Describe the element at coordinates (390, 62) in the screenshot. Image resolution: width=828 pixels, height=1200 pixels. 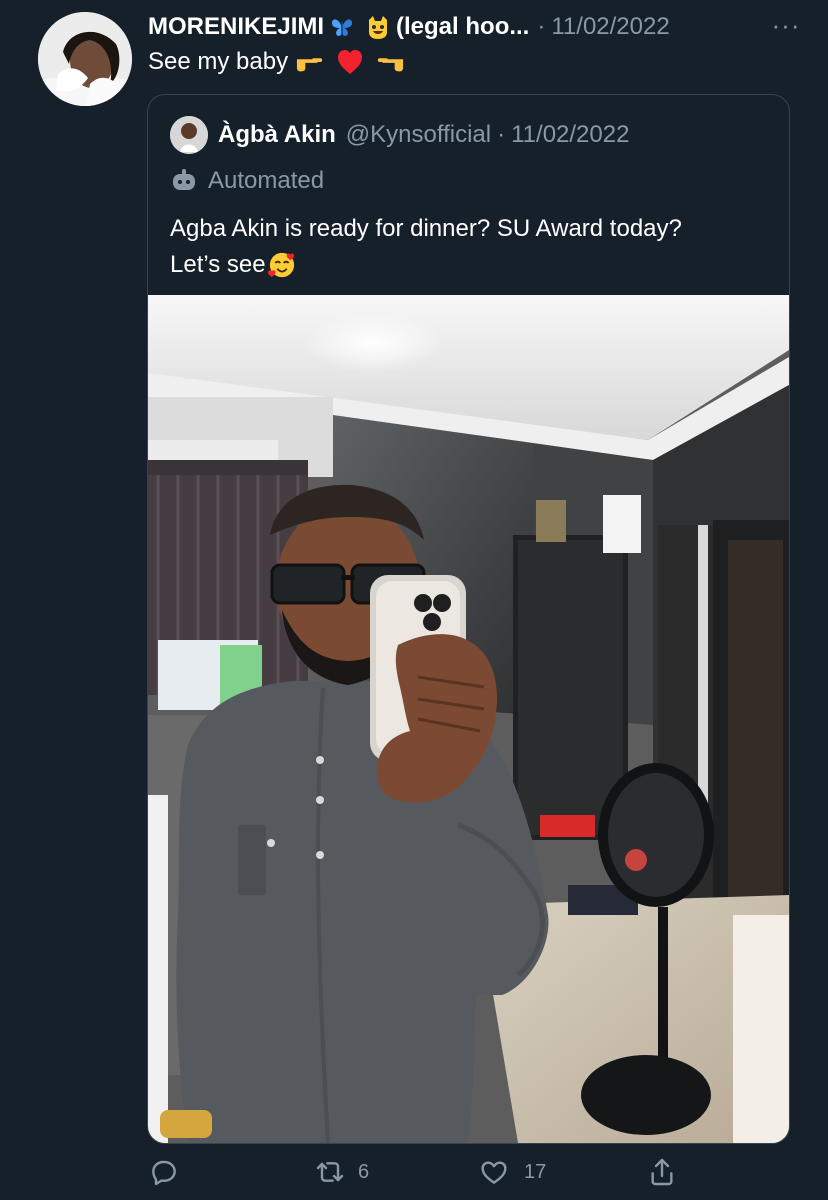
I see `point-left-icon` at that location.